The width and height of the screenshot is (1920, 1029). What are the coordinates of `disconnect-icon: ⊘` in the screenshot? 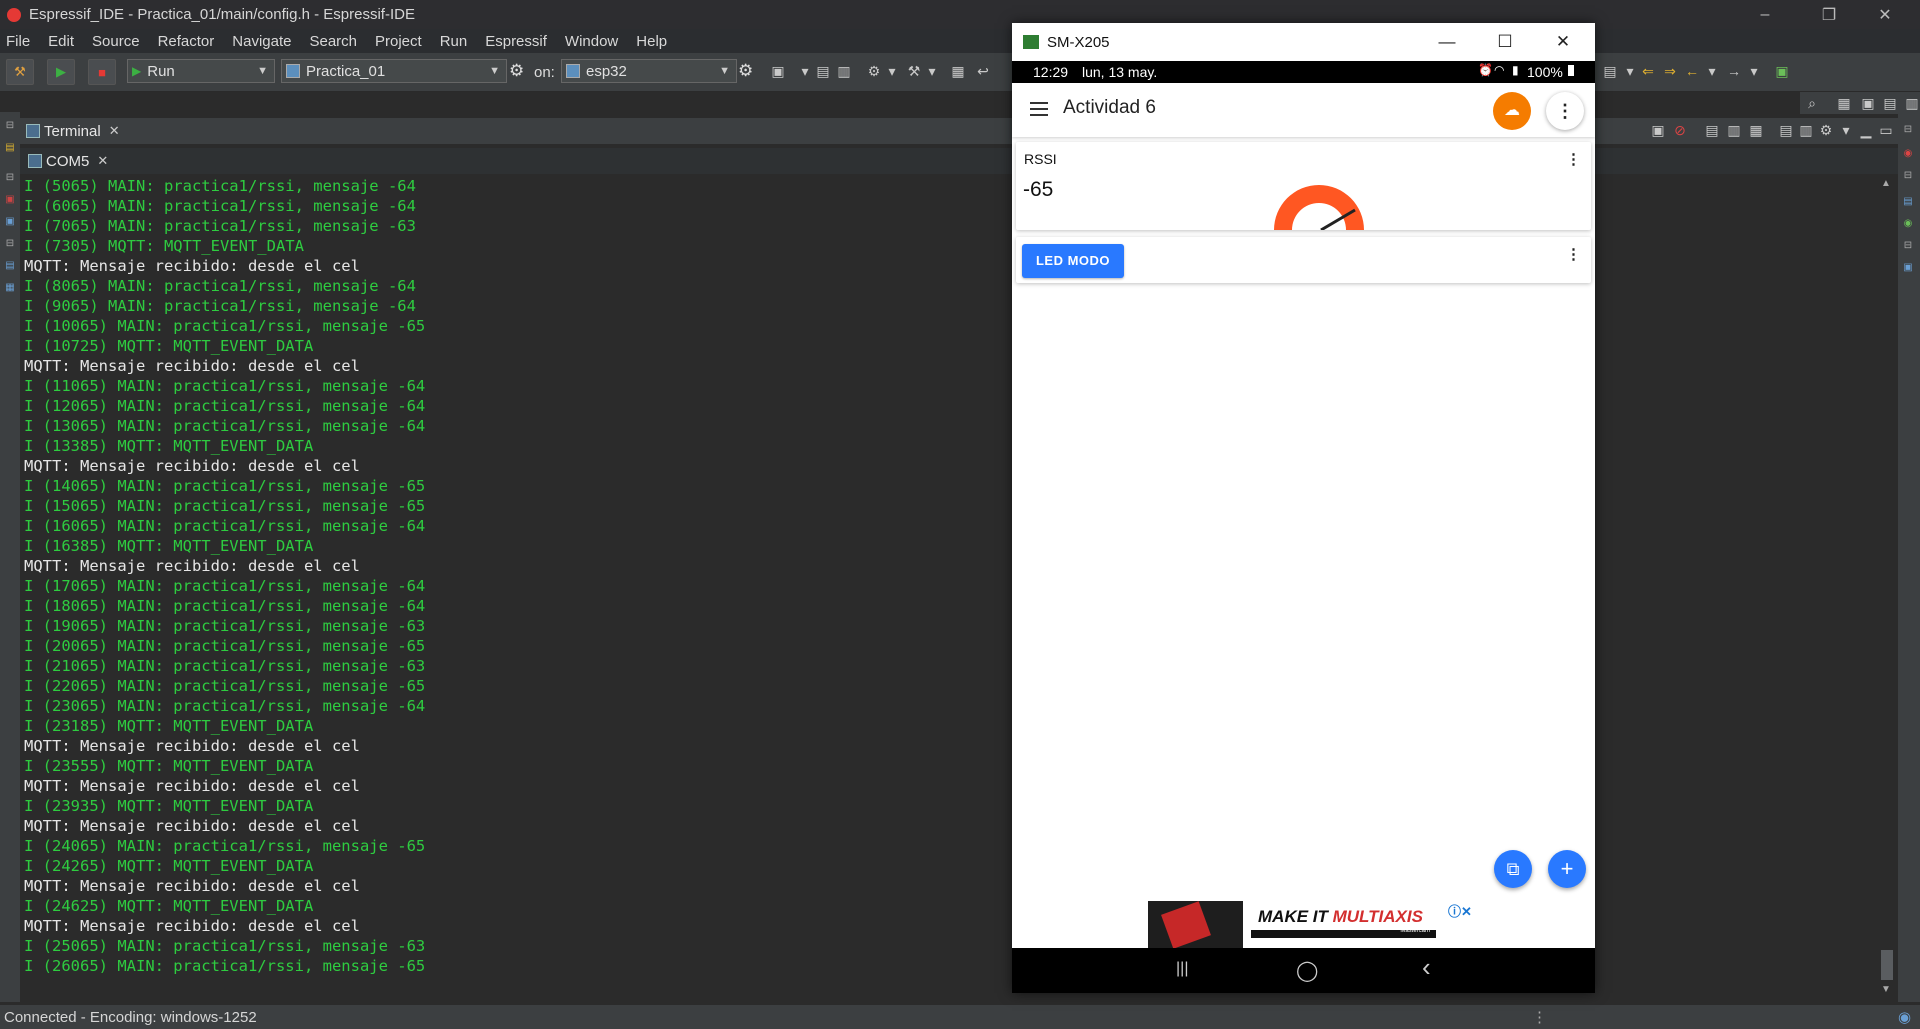 It's located at (1680, 130).